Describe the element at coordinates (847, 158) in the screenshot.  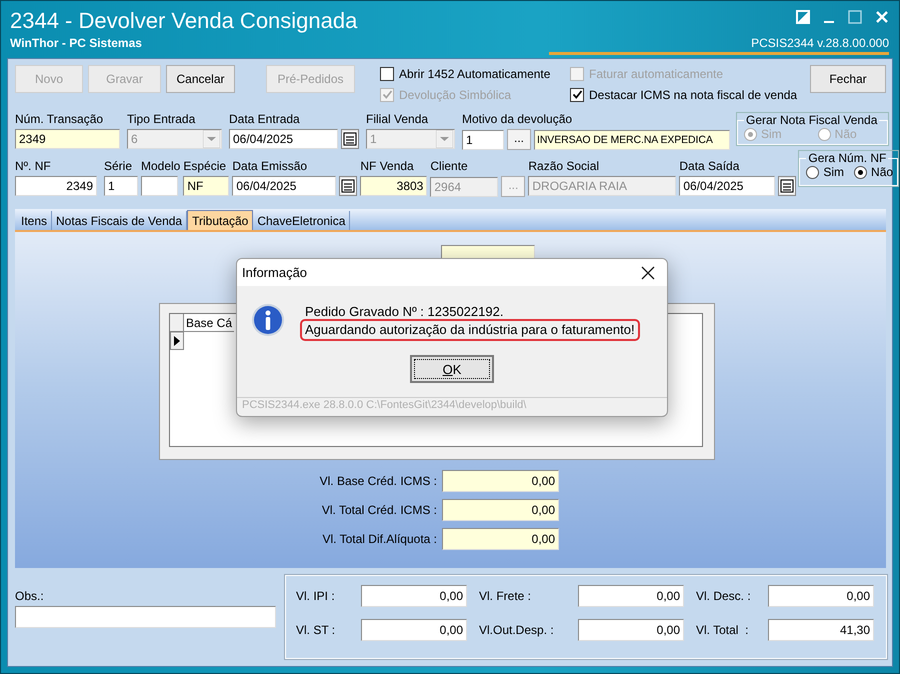
I see `group-title: Gera Núm. NF` at that location.